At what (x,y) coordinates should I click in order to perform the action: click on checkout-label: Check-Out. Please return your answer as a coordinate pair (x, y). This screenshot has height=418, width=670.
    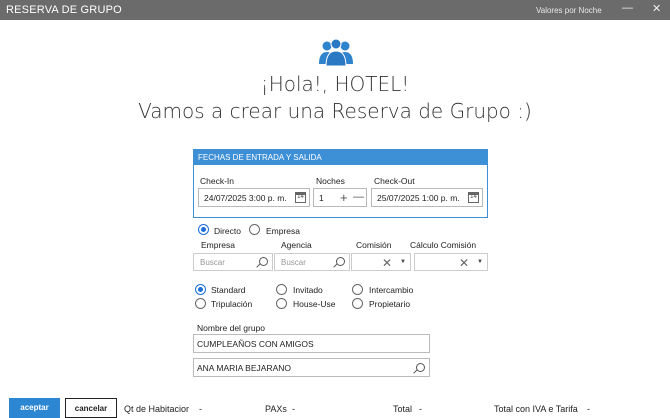
    Looking at the image, I should click on (394, 181).